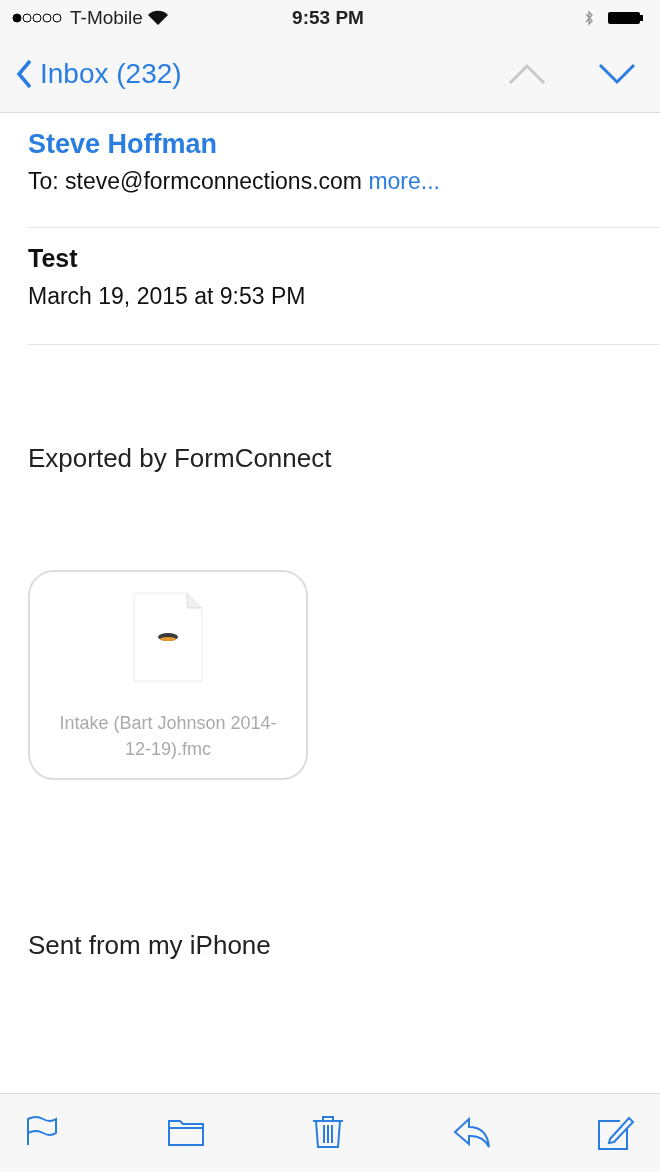  Describe the element at coordinates (106, 18) in the screenshot. I see `carrier-name: T-Mobile` at that location.